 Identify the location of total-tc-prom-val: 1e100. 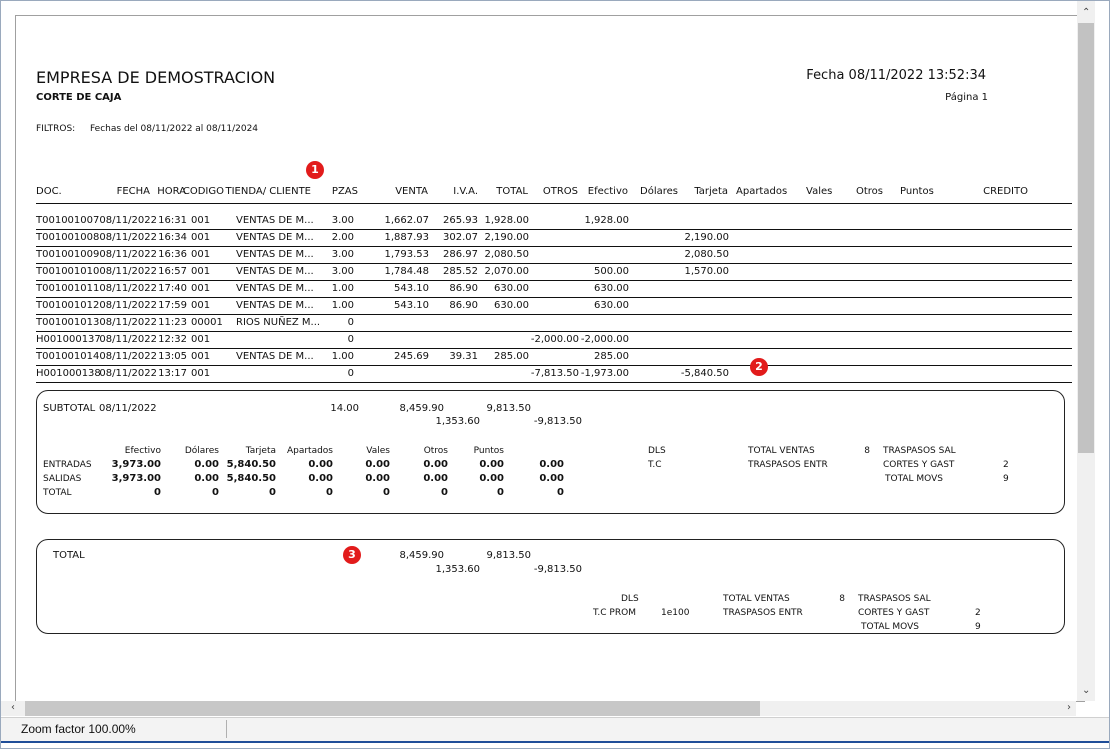
(675, 613).